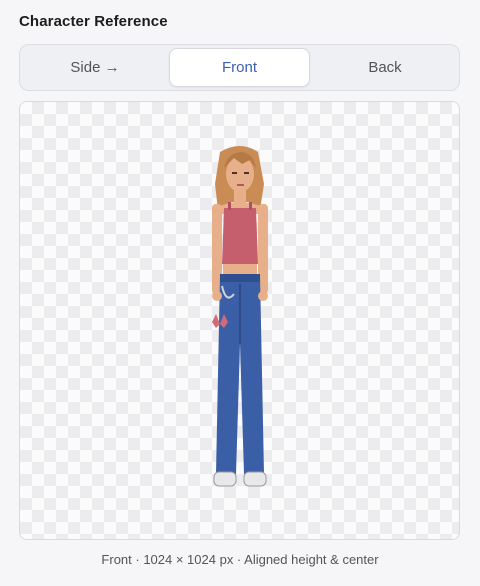 This screenshot has height=586, width=480. I want to click on tab-side: Side →, so click(95, 67).